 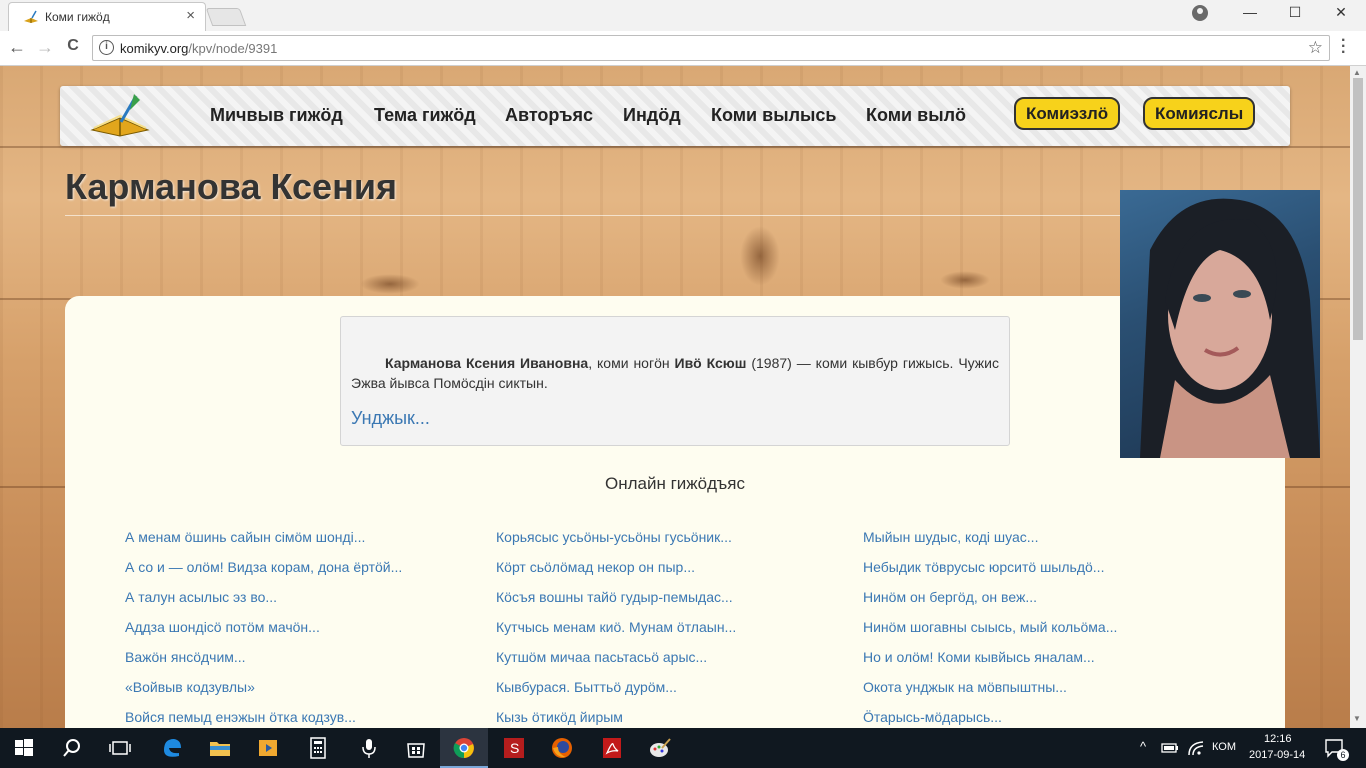 What do you see at coordinates (562, 748) in the screenshot?
I see `firefox-icon` at bounding box center [562, 748].